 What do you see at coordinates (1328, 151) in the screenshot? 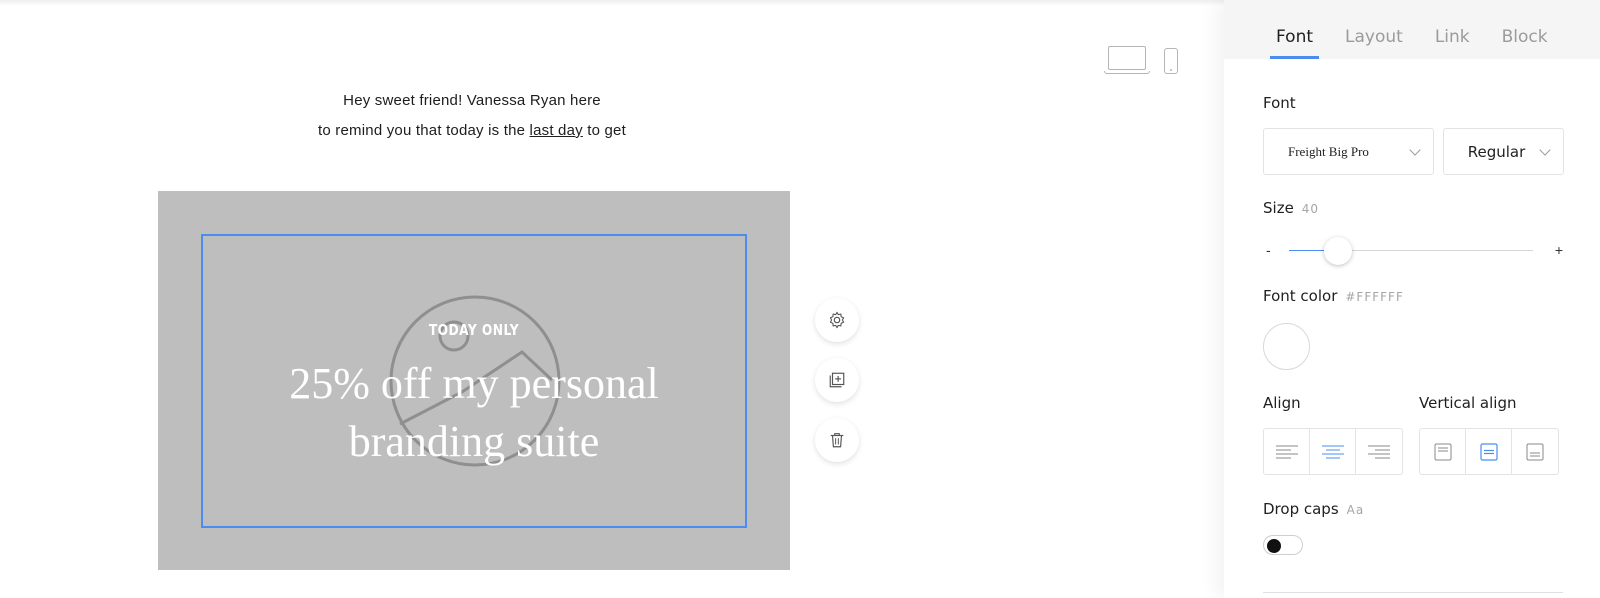
I see `font-family-value: Freight Big Pro` at bounding box center [1328, 151].